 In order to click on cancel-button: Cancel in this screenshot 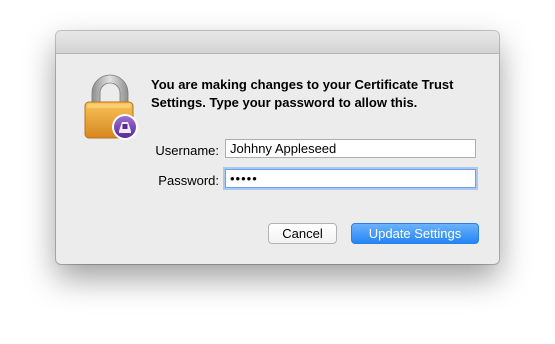, I will do `click(302, 233)`.